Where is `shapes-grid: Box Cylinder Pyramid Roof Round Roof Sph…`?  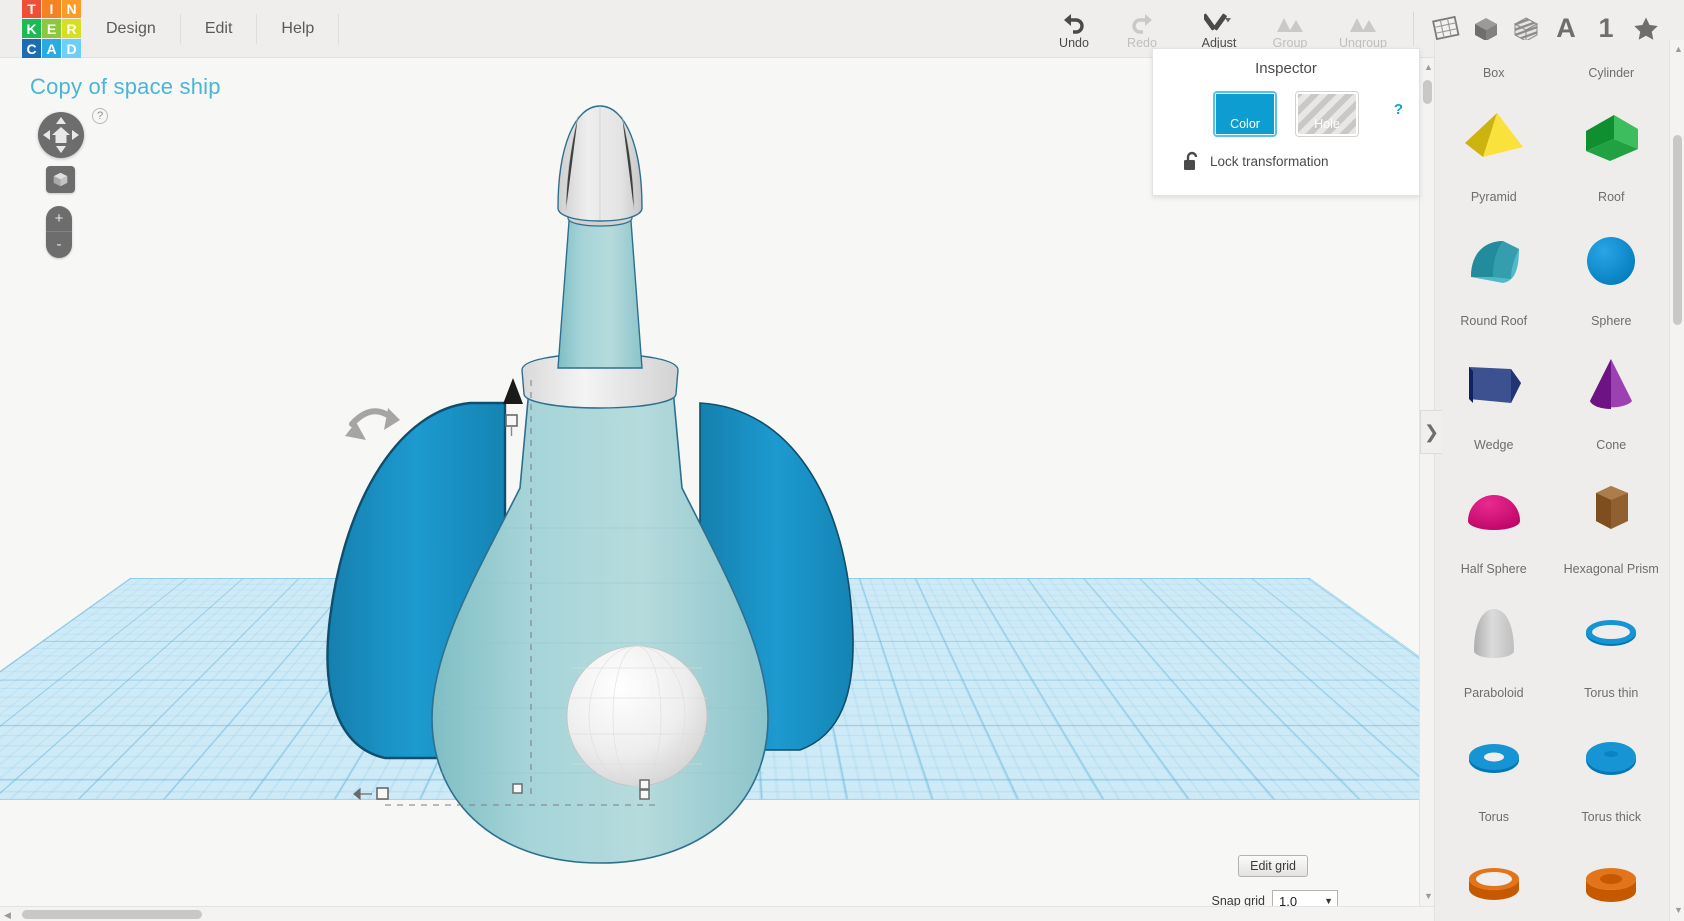
shapes-grid: Box Cylinder Pyramid Roof Round Roof Sph… is located at coordinates (1552, 480).